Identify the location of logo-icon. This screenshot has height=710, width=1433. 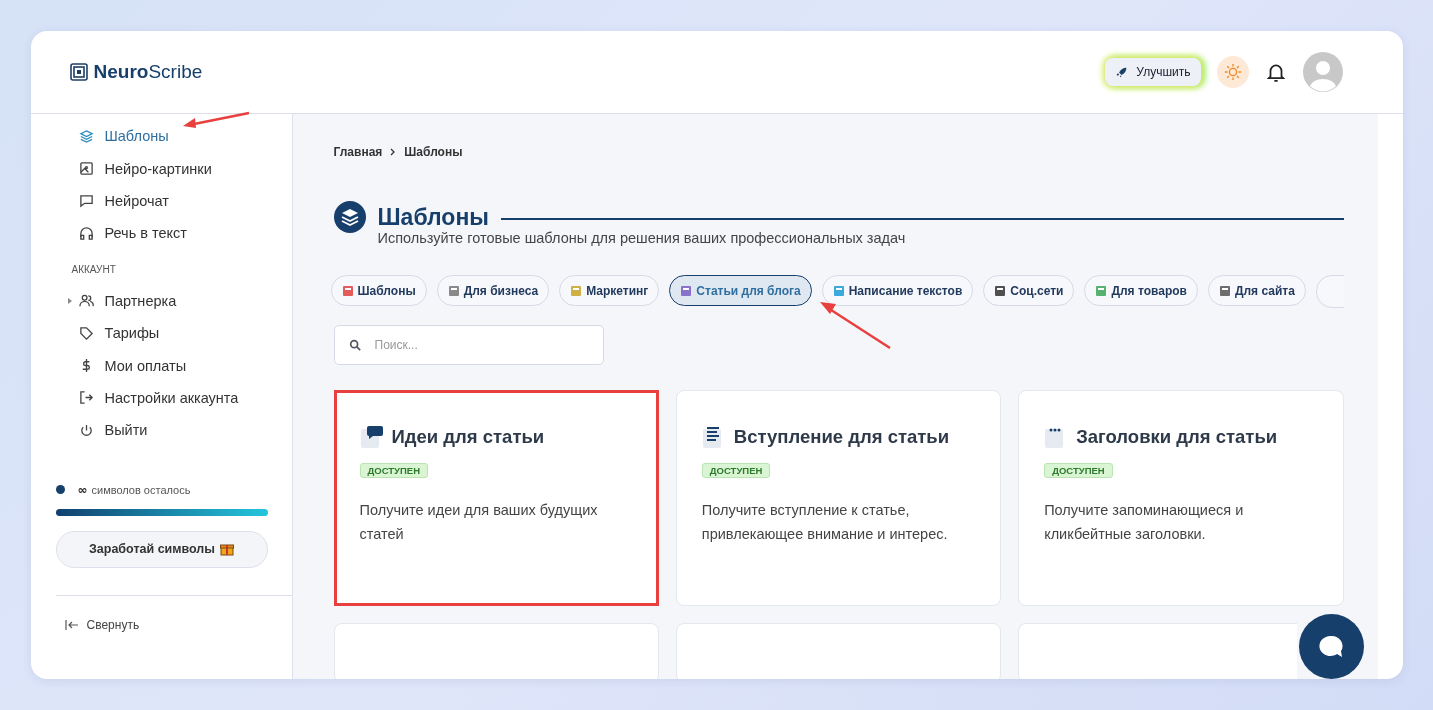
(78, 72).